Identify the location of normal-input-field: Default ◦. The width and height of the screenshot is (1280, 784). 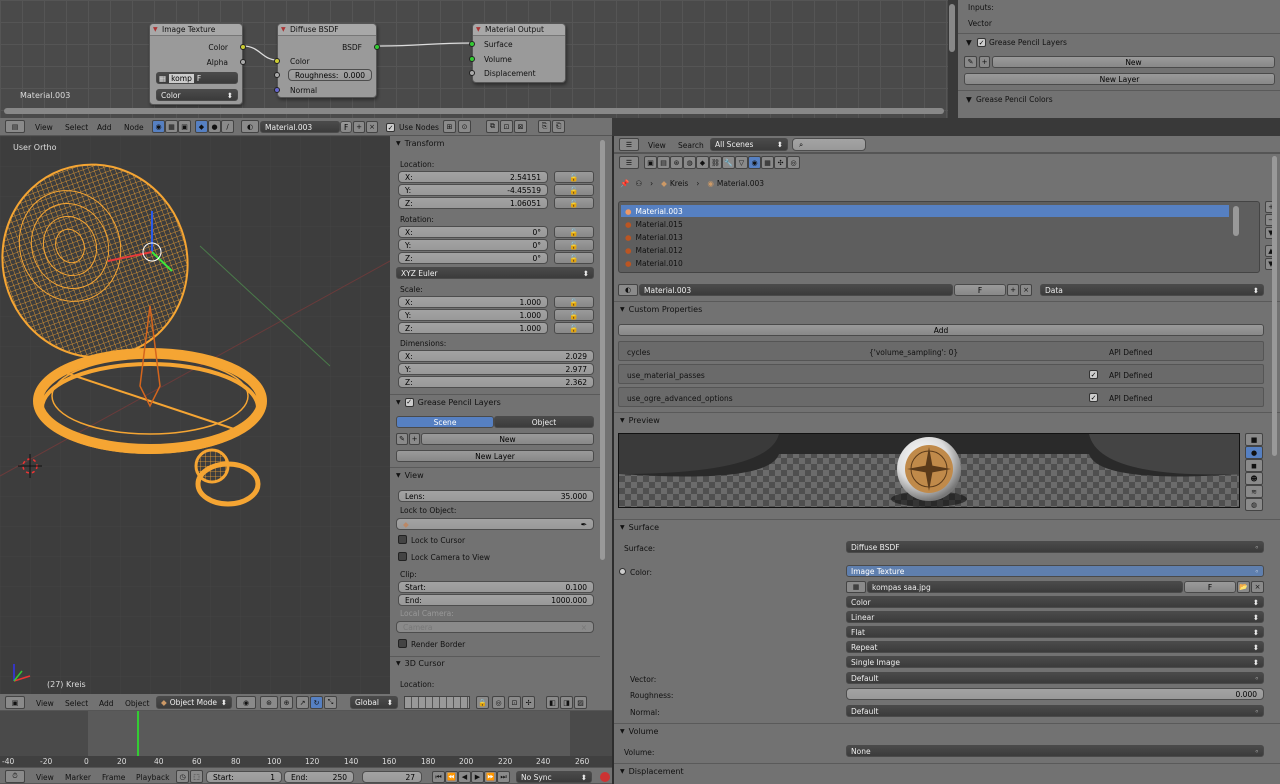
(1055, 711).